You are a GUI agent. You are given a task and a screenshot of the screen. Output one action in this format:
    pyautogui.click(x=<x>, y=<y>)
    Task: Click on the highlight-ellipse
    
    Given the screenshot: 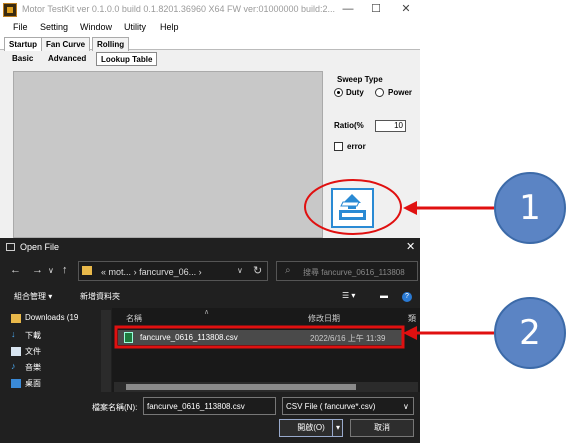 What is the action you would take?
    pyautogui.click(x=353, y=207)
    